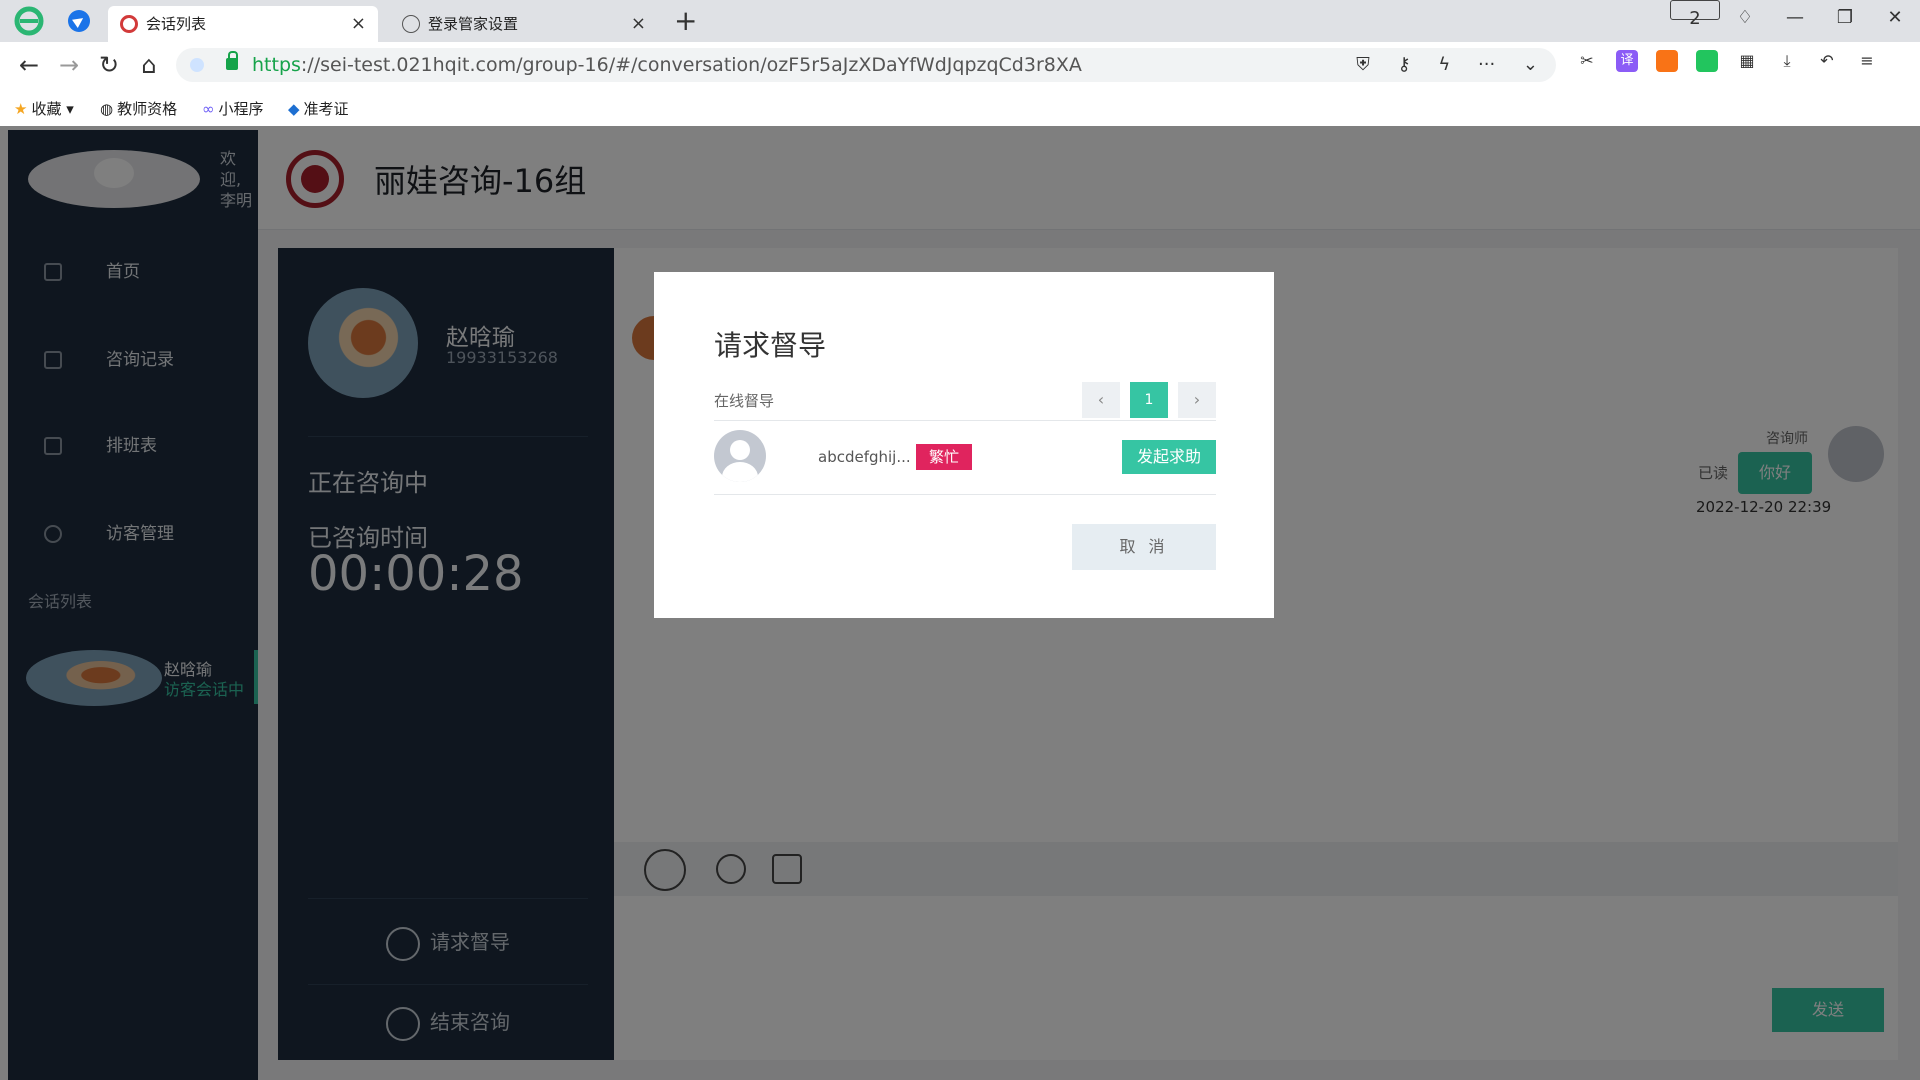 This screenshot has height=1080, width=1920. What do you see at coordinates (1197, 400) in the screenshot?
I see `next-page-button: ›` at bounding box center [1197, 400].